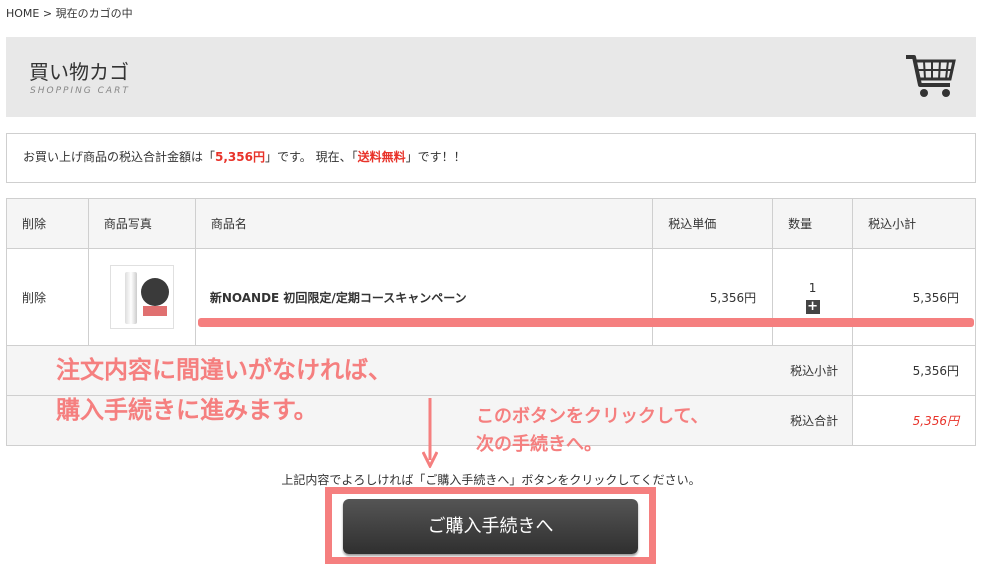 This screenshot has height=570, width=982. Describe the element at coordinates (586, 322) in the screenshot. I see `highlight-underline` at that location.